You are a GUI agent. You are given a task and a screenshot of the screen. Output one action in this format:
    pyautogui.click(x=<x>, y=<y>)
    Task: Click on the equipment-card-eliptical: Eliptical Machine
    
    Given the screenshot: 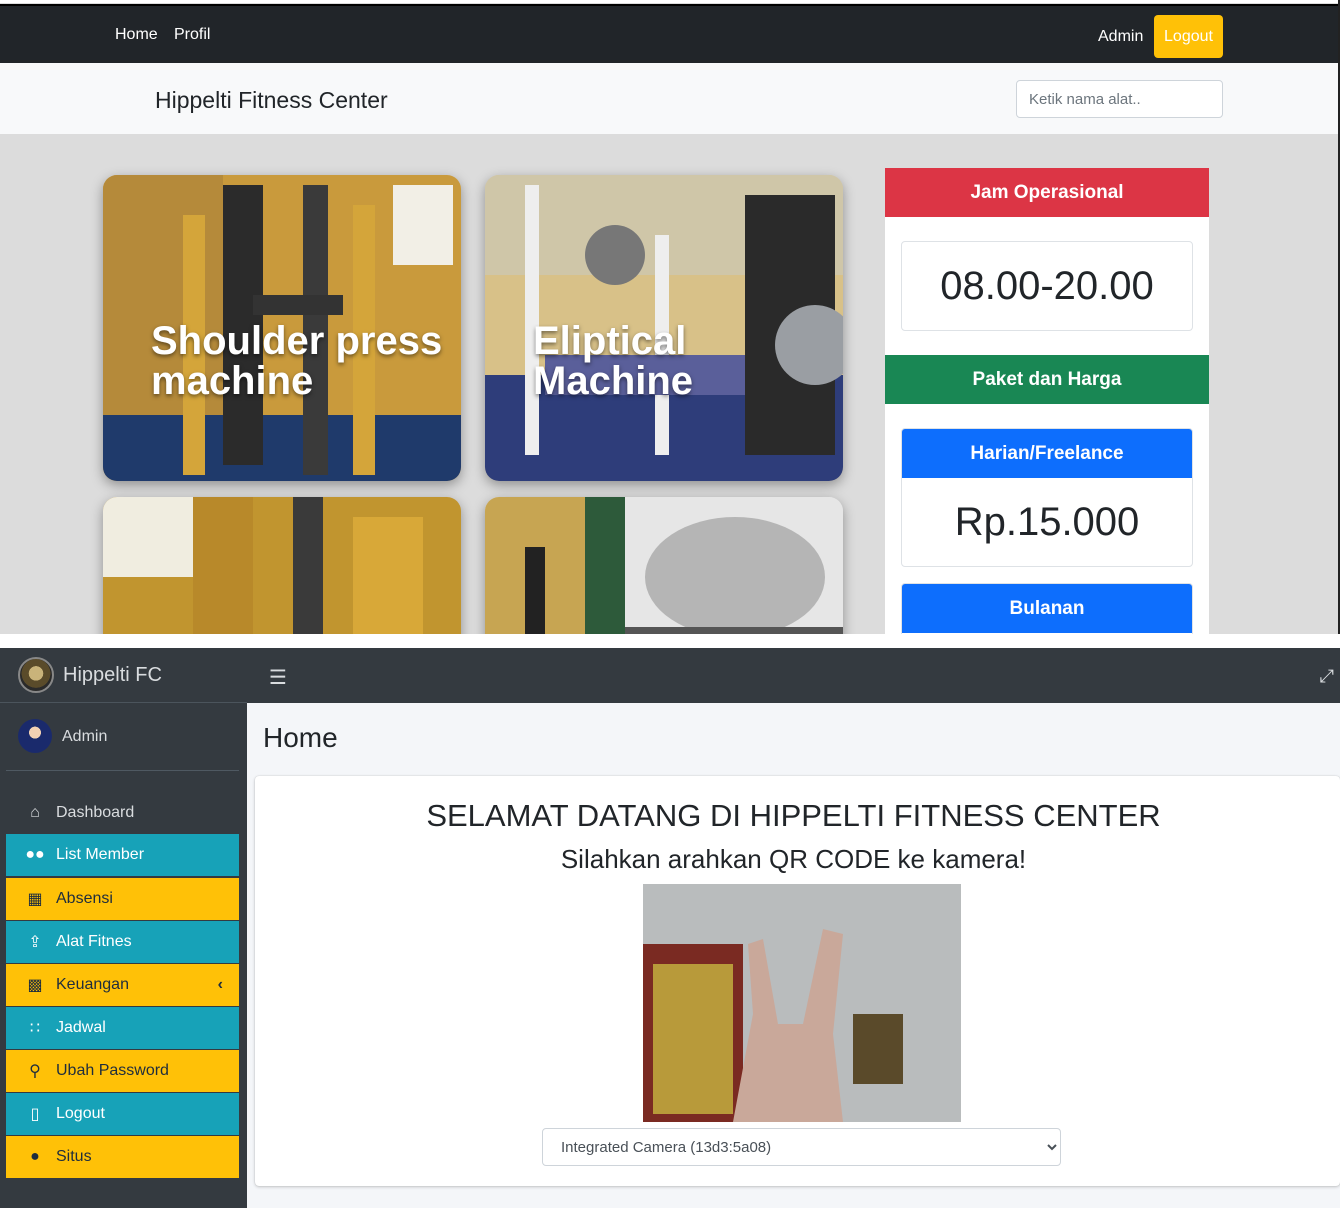 What is the action you would take?
    pyautogui.click(x=664, y=328)
    